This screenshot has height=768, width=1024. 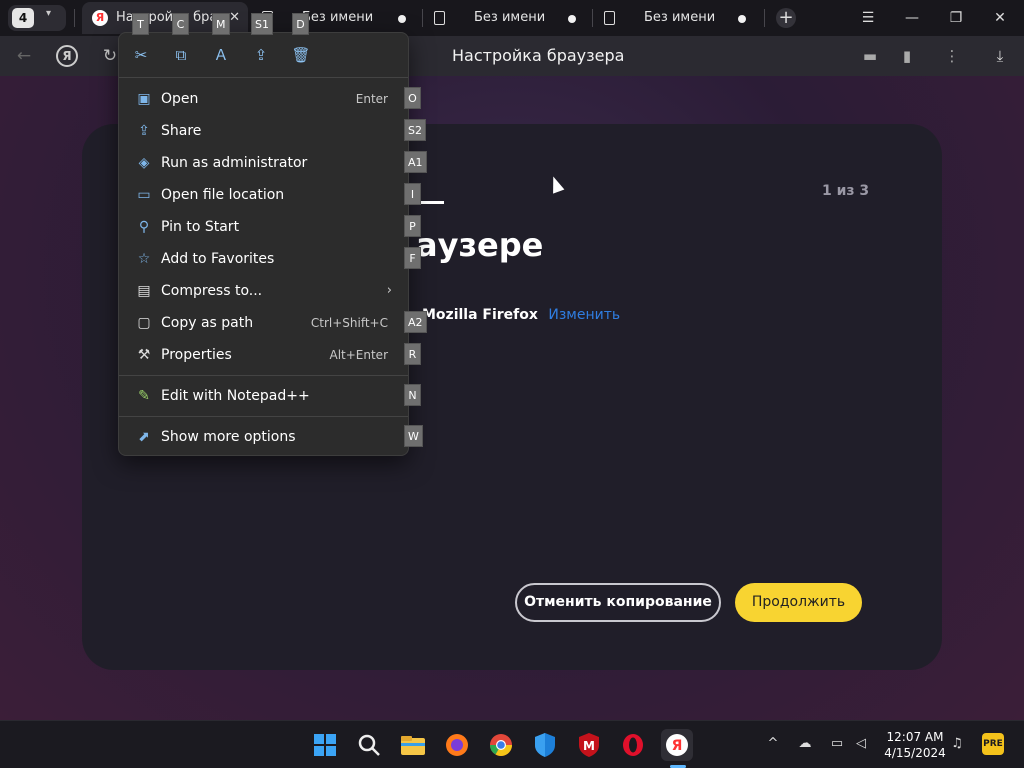 What do you see at coordinates (144, 437) in the screenshot?
I see `more-options-icon: ⬈` at bounding box center [144, 437].